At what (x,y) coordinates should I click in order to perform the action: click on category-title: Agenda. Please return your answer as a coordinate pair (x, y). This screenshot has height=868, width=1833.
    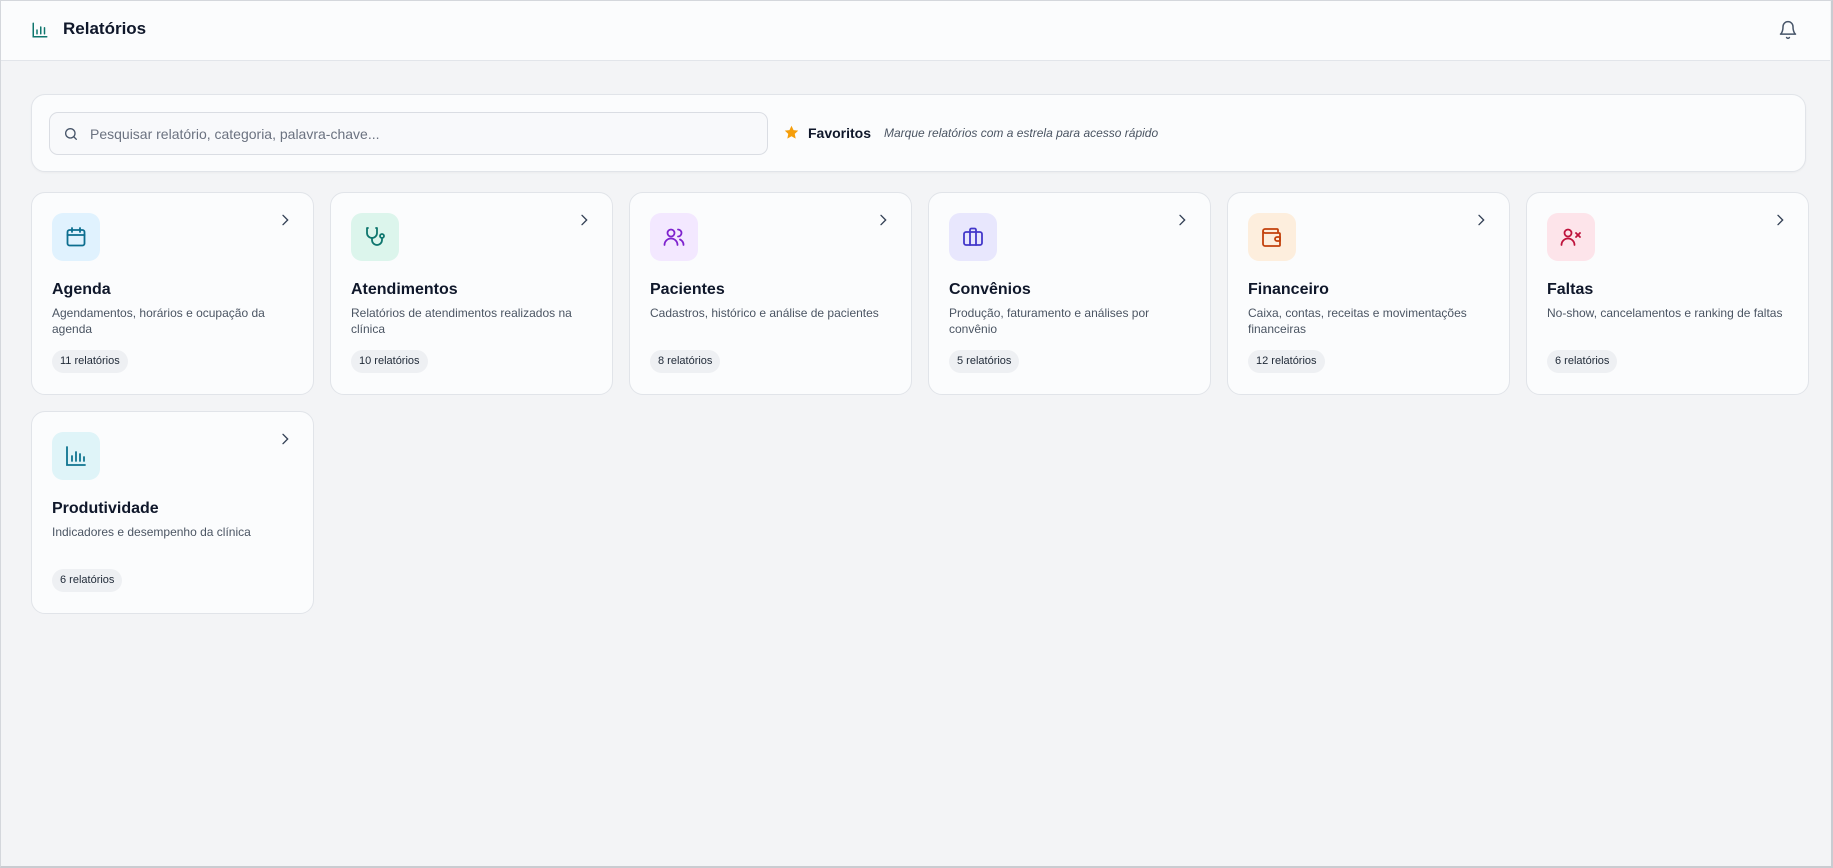
    Looking at the image, I should click on (81, 289).